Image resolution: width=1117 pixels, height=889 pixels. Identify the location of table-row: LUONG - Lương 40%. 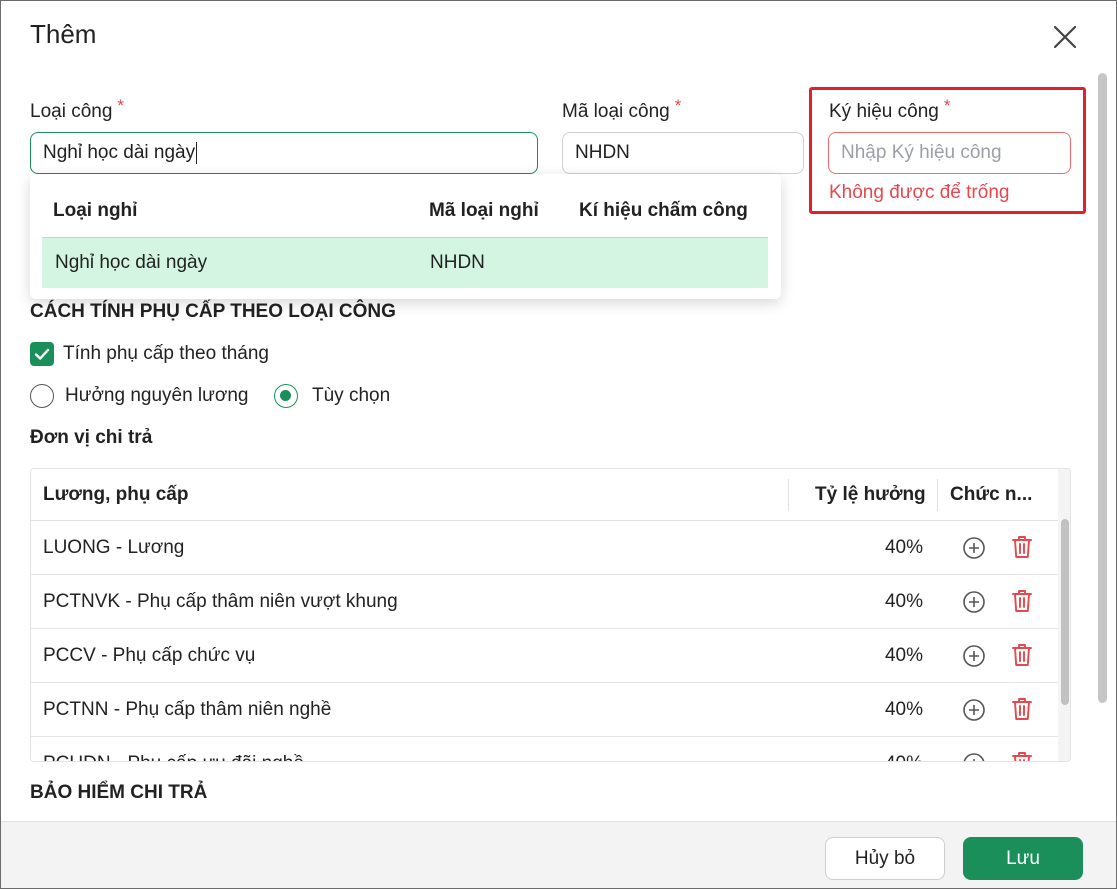
(544, 548).